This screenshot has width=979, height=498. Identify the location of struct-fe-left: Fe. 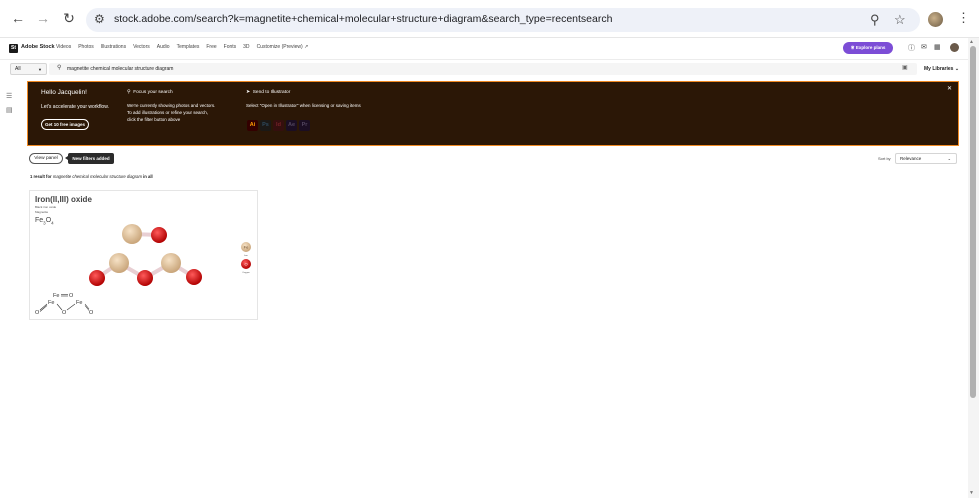
(51, 303).